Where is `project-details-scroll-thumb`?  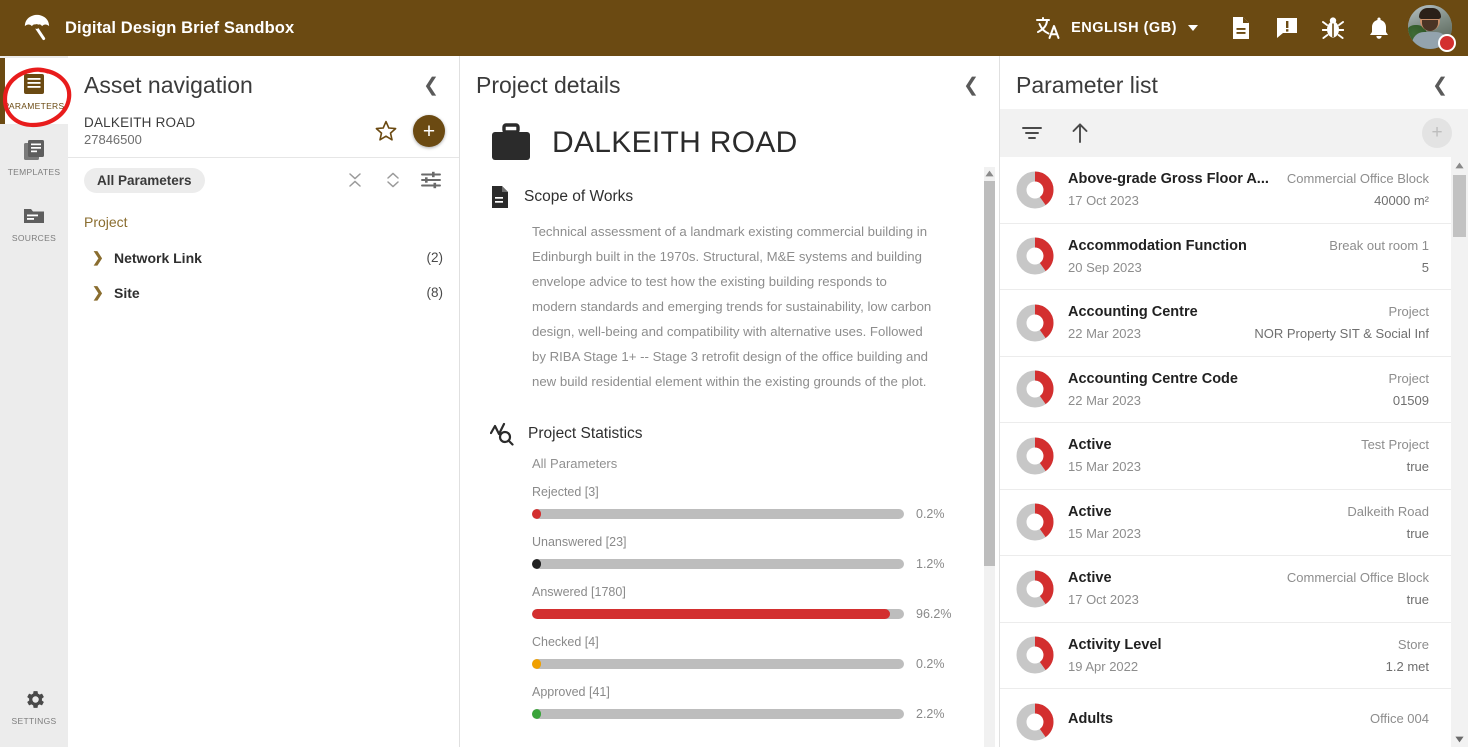 project-details-scroll-thumb is located at coordinates (989, 373).